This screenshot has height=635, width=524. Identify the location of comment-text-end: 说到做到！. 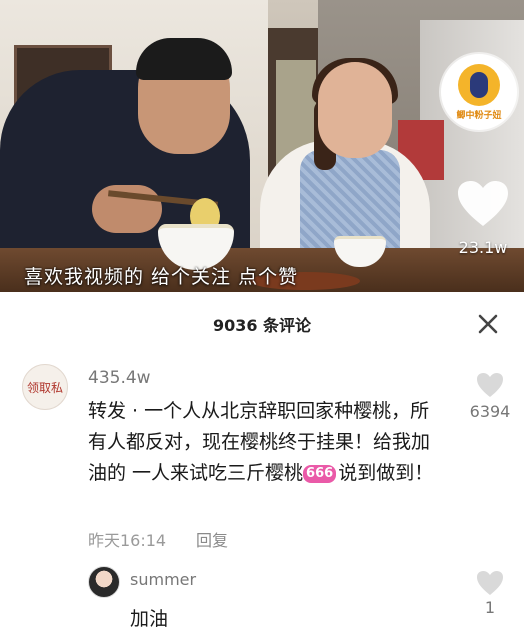
(386, 473).